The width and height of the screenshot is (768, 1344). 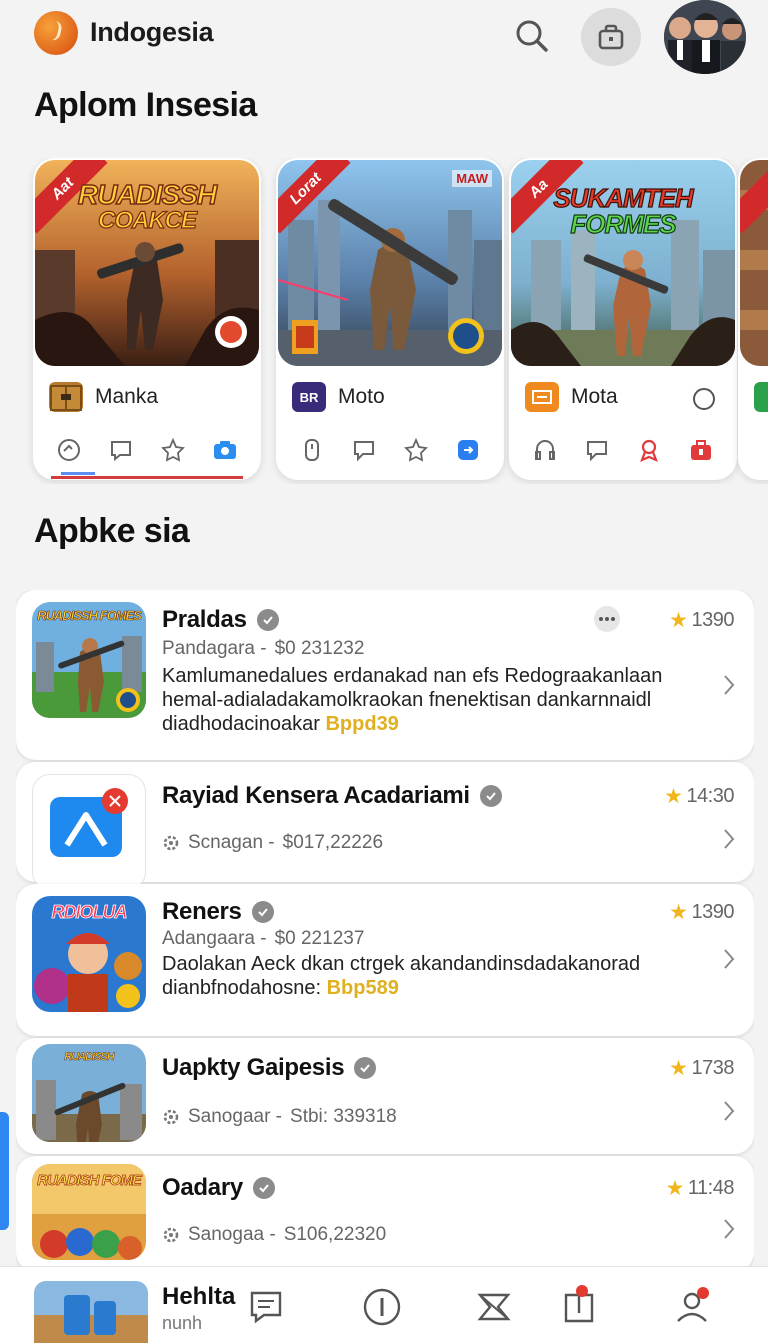 I want to click on featured-card: Aa SUKAMTEH FORMES Mota, so click(x=623, y=319).